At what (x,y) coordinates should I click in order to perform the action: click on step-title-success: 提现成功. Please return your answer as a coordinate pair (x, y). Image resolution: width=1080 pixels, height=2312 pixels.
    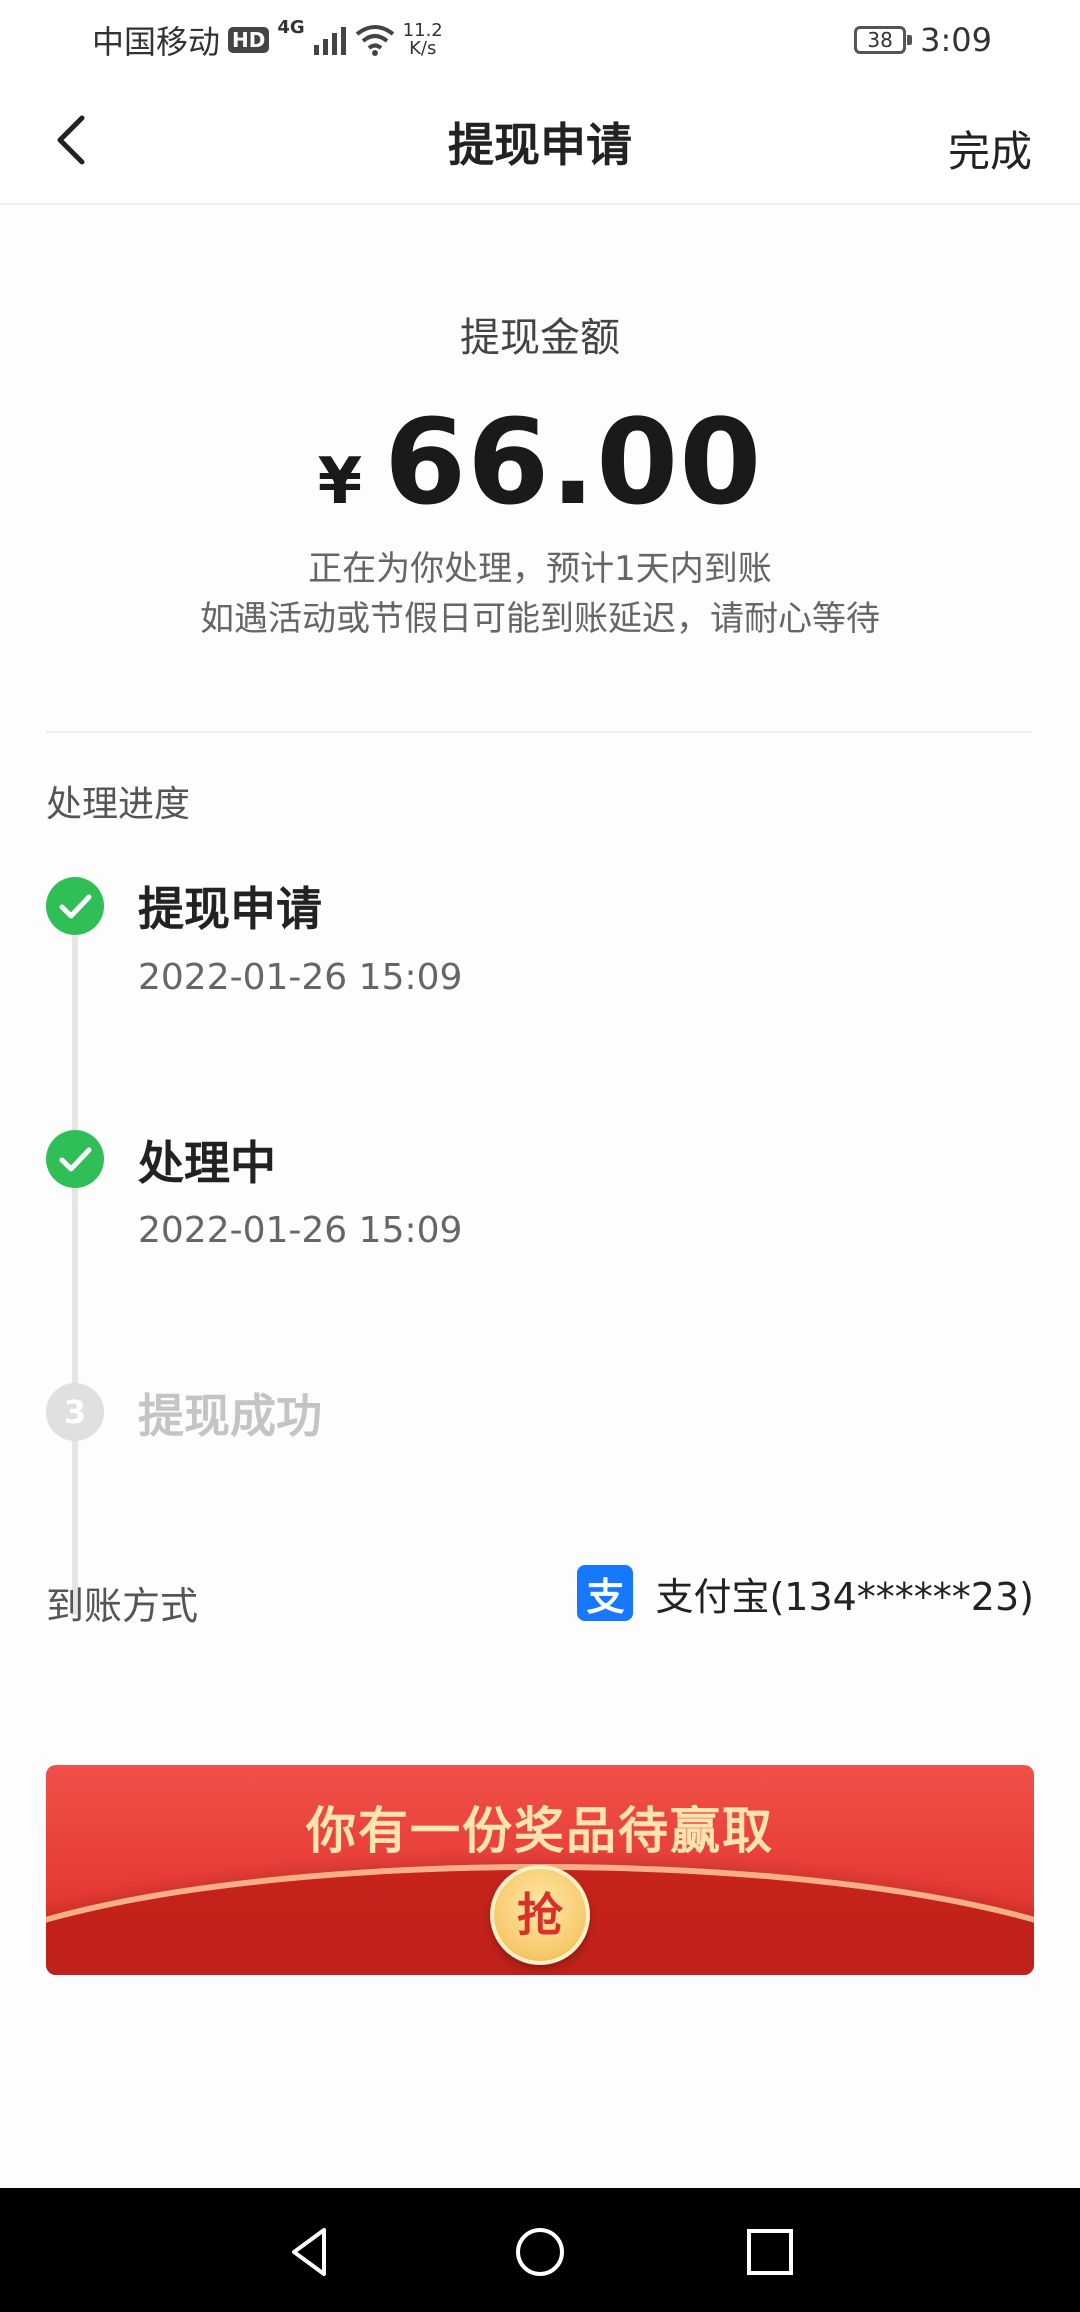
    Looking at the image, I should click on (230, 1416).